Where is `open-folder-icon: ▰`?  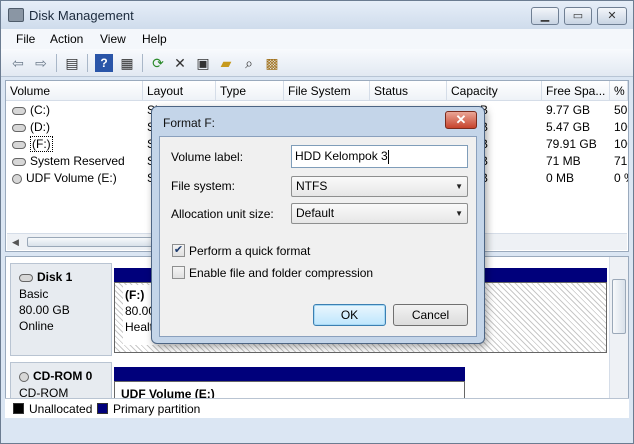
open-folder-icon: ▰ is located at coordinates (226, 63).